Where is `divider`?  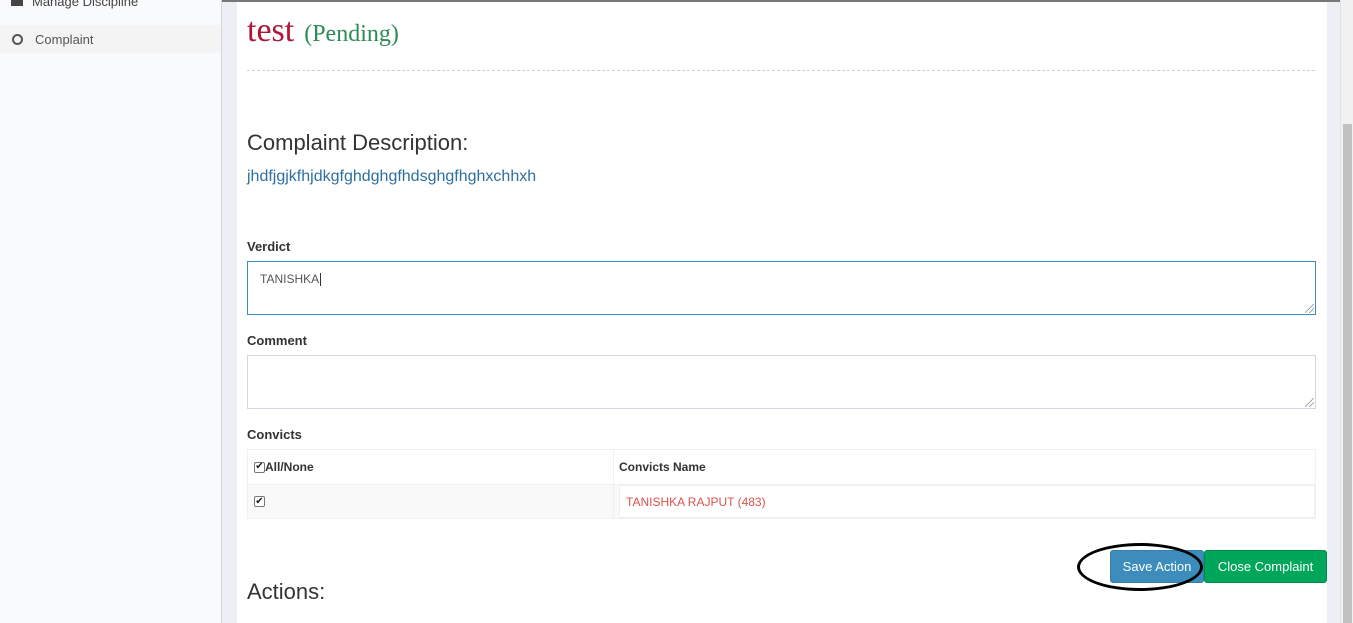
divider is located at coordinates (781, 70).